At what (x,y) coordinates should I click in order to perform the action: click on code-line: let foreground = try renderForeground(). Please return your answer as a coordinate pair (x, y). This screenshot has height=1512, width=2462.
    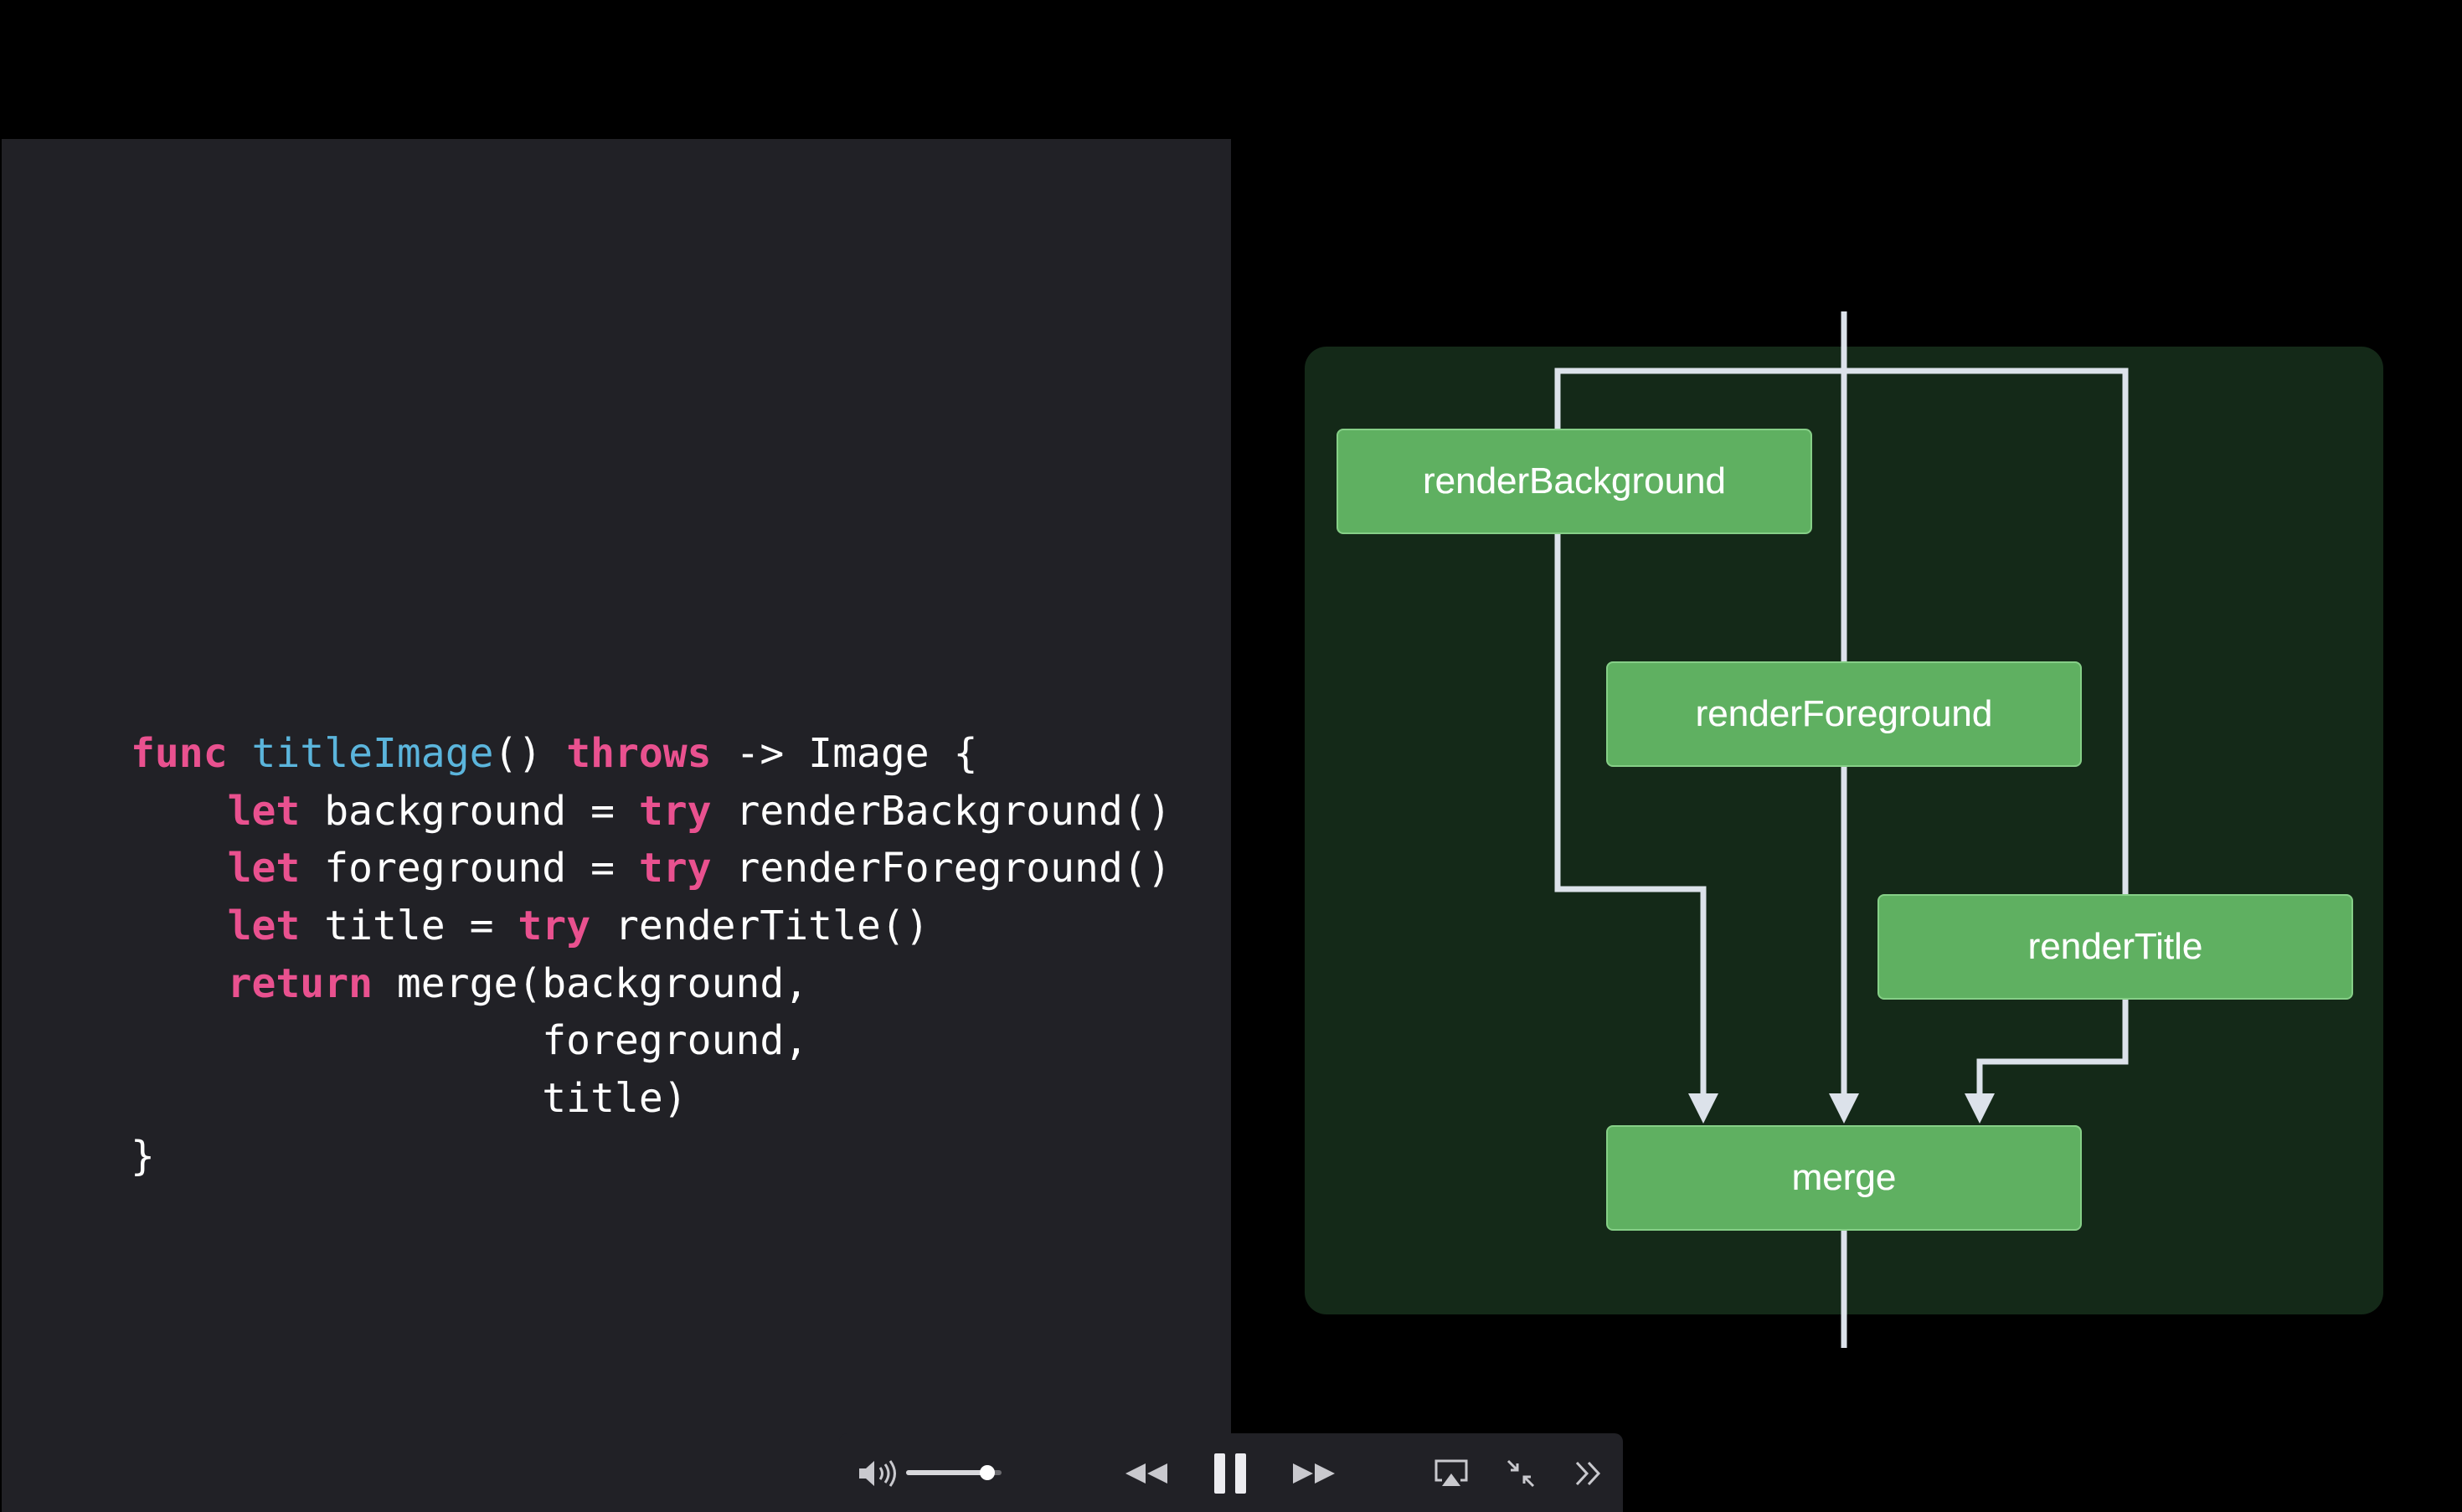
    Looking at the image, I should click on (651, 868).